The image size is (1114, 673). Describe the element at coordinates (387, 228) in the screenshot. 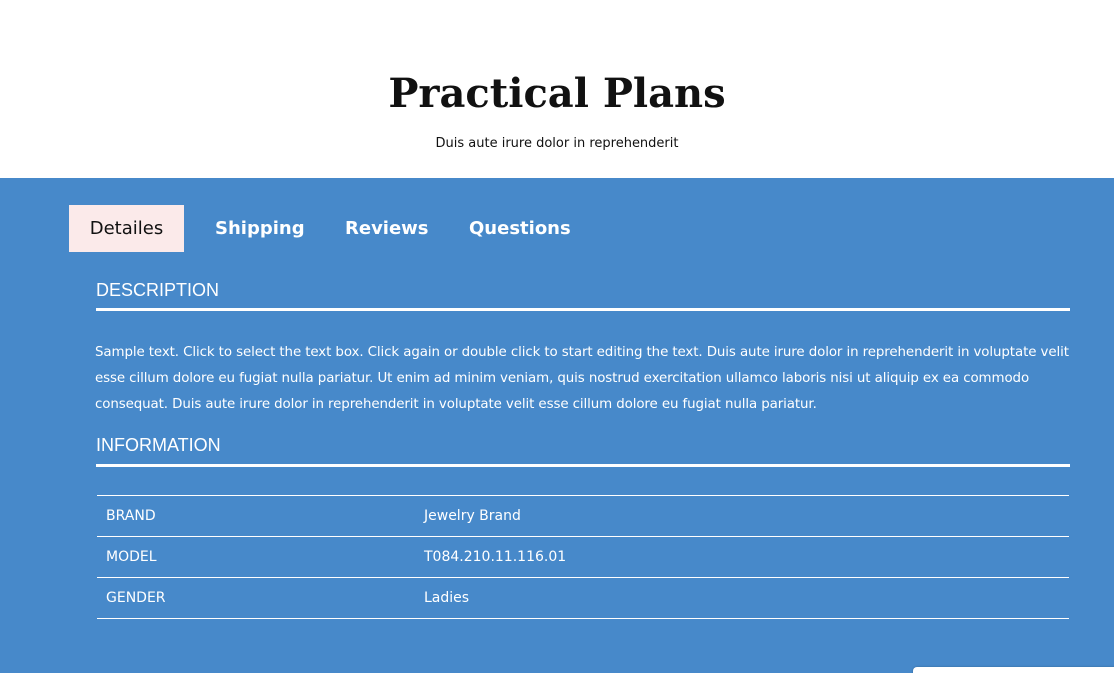

I see `tab-reviews: Reviews` at that location.